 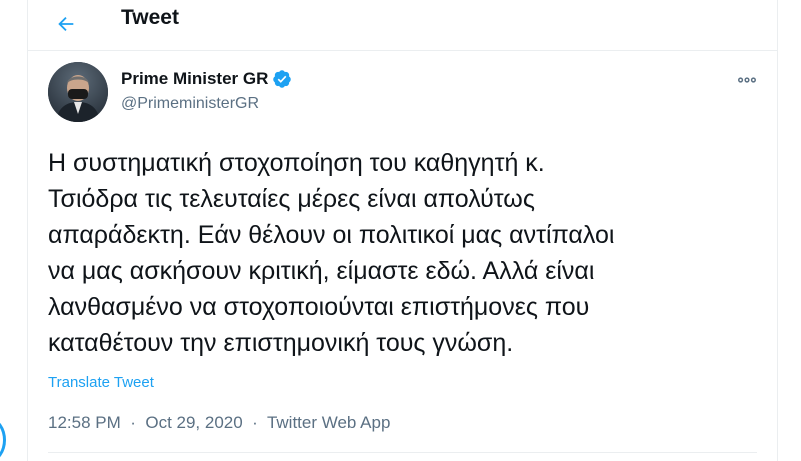 I want to click on verified-badge-icon, so click(x=282, y=79).